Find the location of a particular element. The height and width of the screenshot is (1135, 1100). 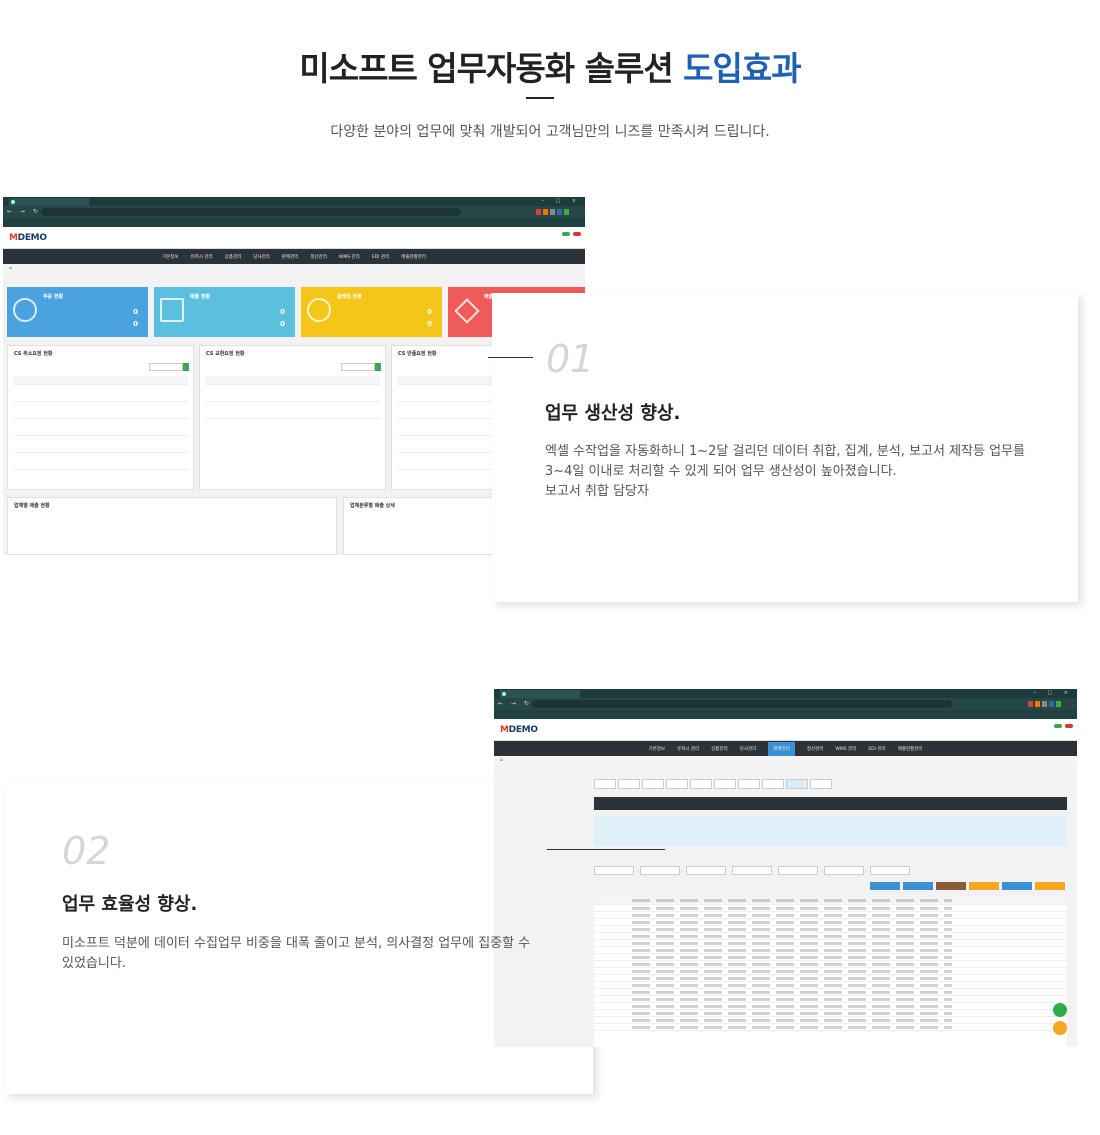

section-header-bar is located at coordinates (830, 803).